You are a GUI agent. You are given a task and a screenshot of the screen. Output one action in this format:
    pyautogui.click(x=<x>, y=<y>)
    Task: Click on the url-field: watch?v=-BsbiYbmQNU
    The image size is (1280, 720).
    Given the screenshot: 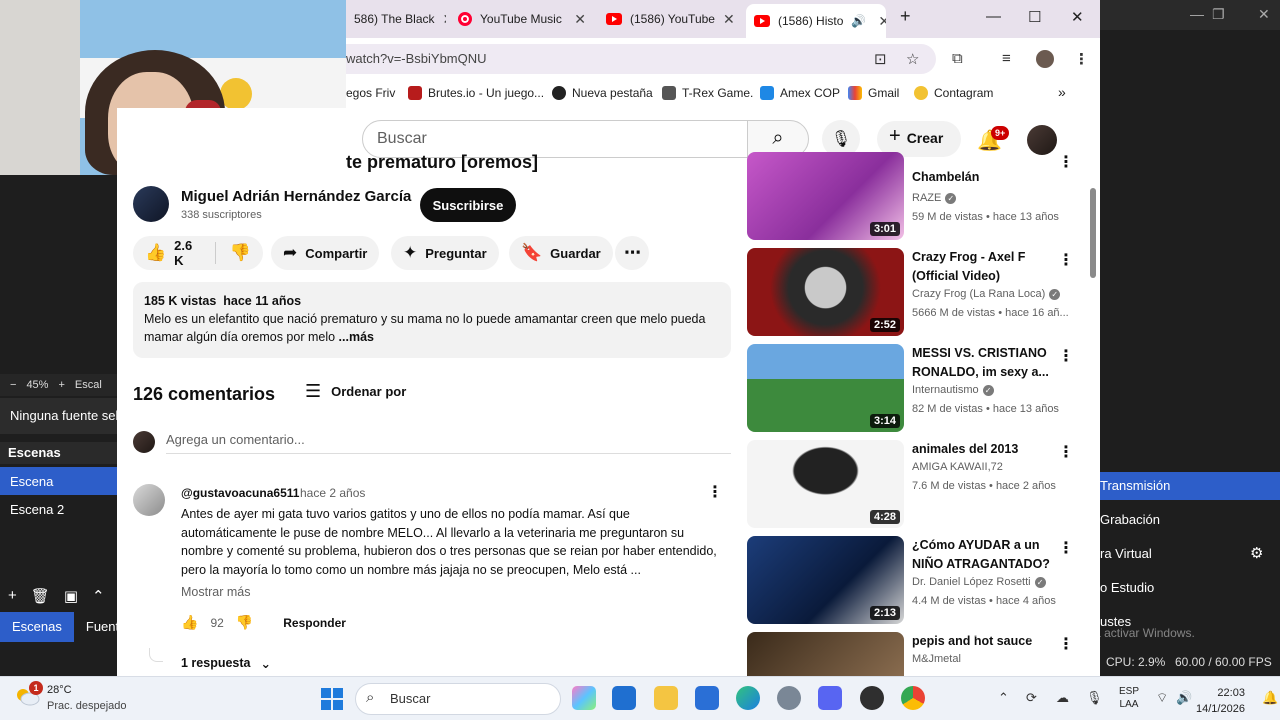 What is the action you would take?
    pyautogui.click(x=641, y=59)
    